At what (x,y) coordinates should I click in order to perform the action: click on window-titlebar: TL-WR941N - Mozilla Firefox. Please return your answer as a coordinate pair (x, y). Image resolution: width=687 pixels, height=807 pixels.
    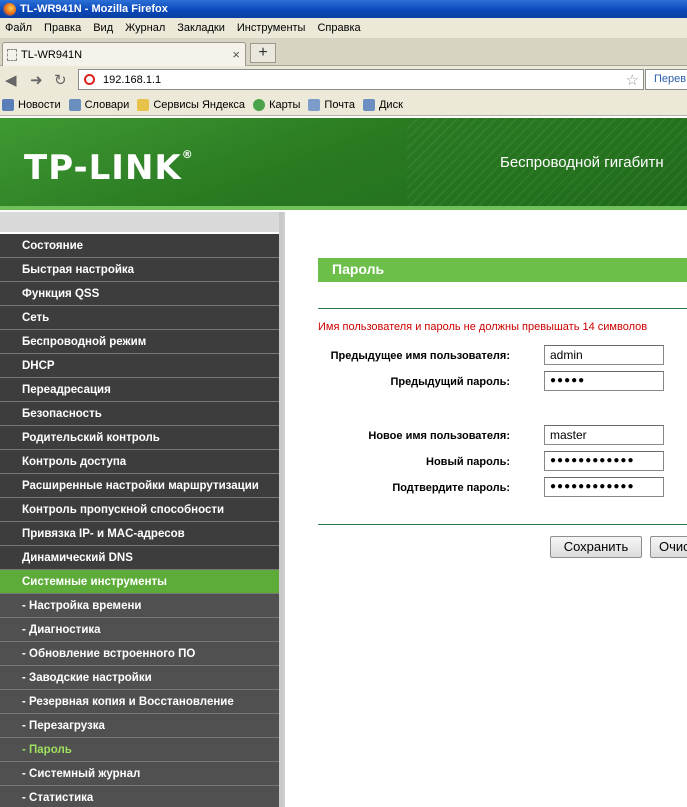
    Looking at the image, I should click on (343, 9).